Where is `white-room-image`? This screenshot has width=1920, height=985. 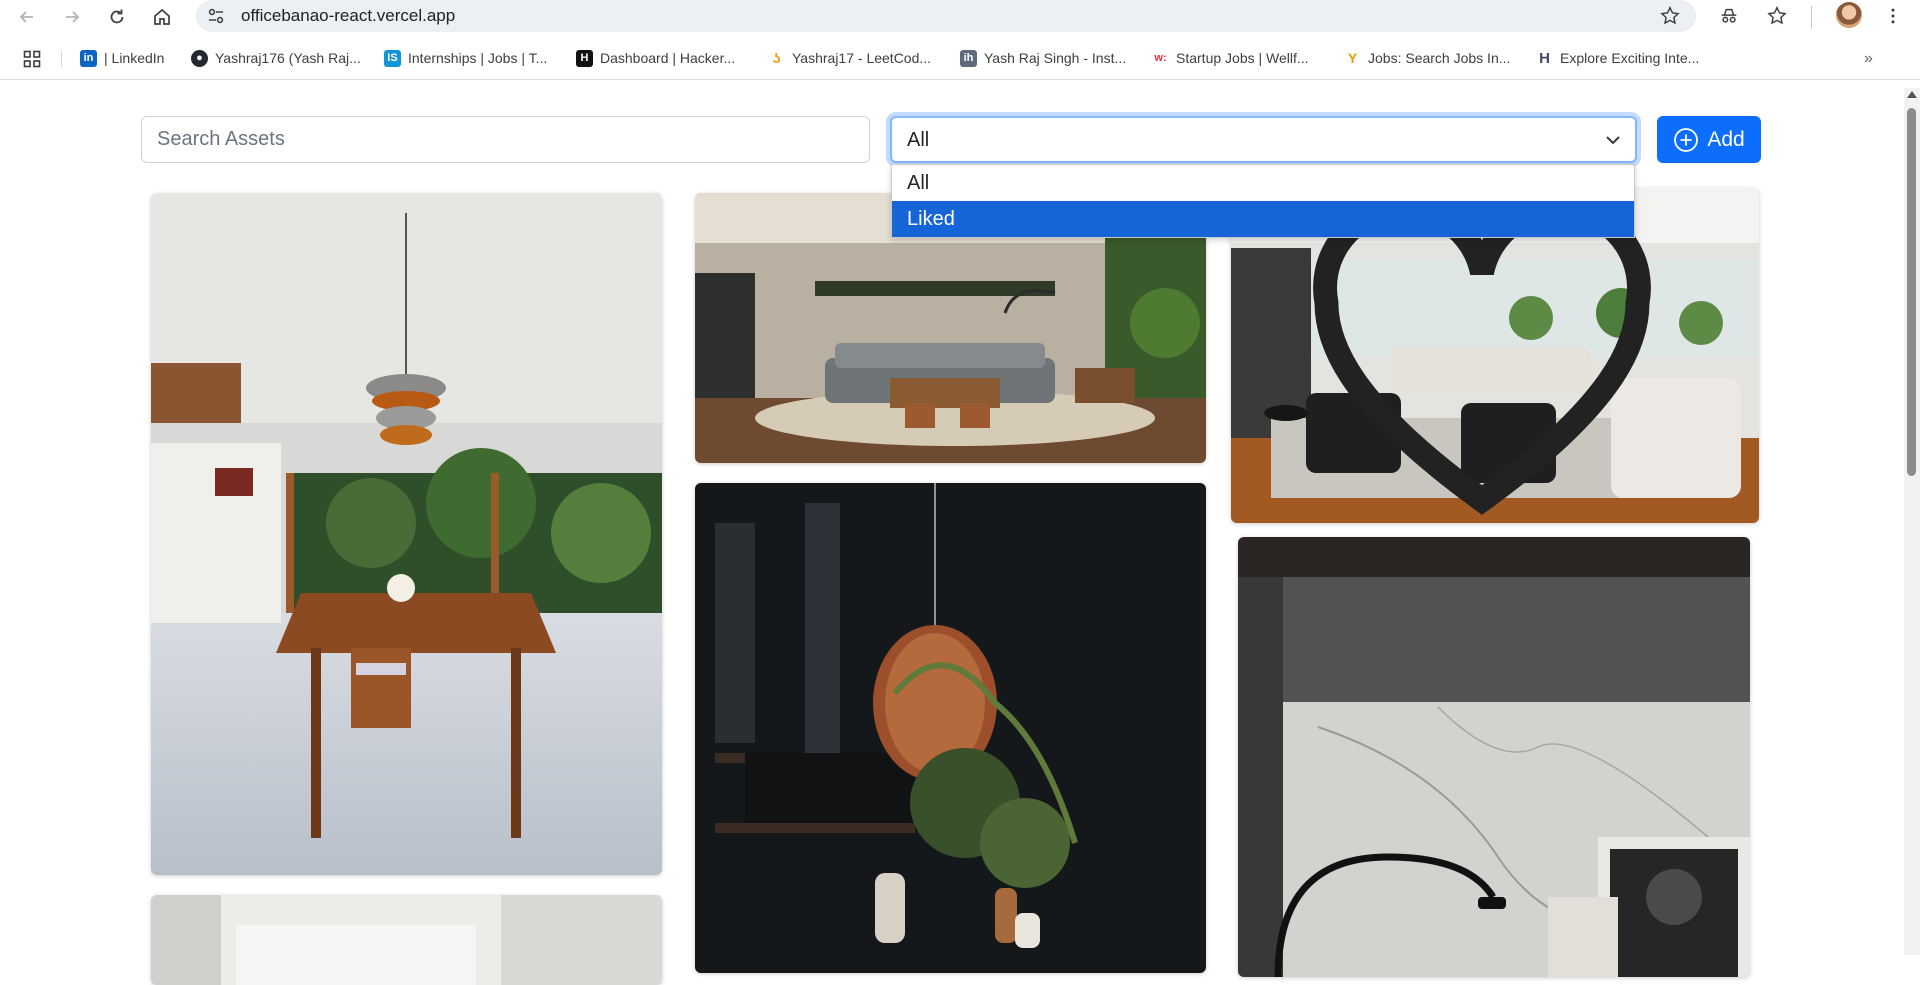
white-room-image is located at coordinates (406, 940).